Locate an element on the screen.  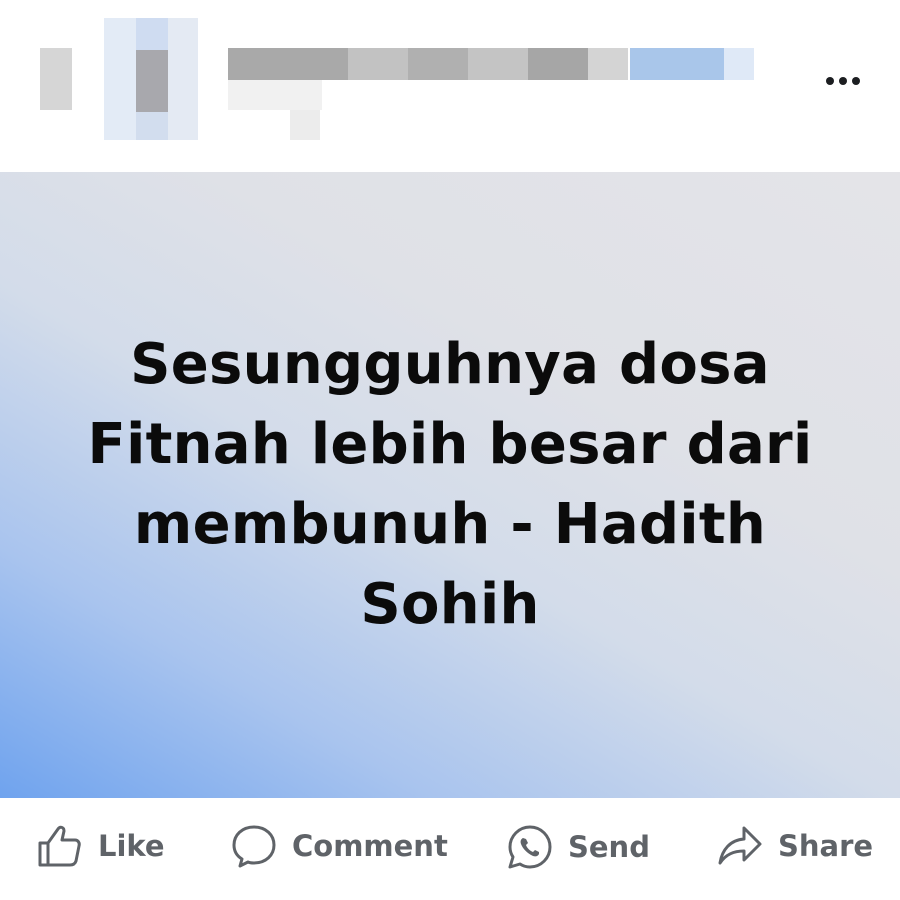
comment-bubble-icon is located at coordinates (254, 846).